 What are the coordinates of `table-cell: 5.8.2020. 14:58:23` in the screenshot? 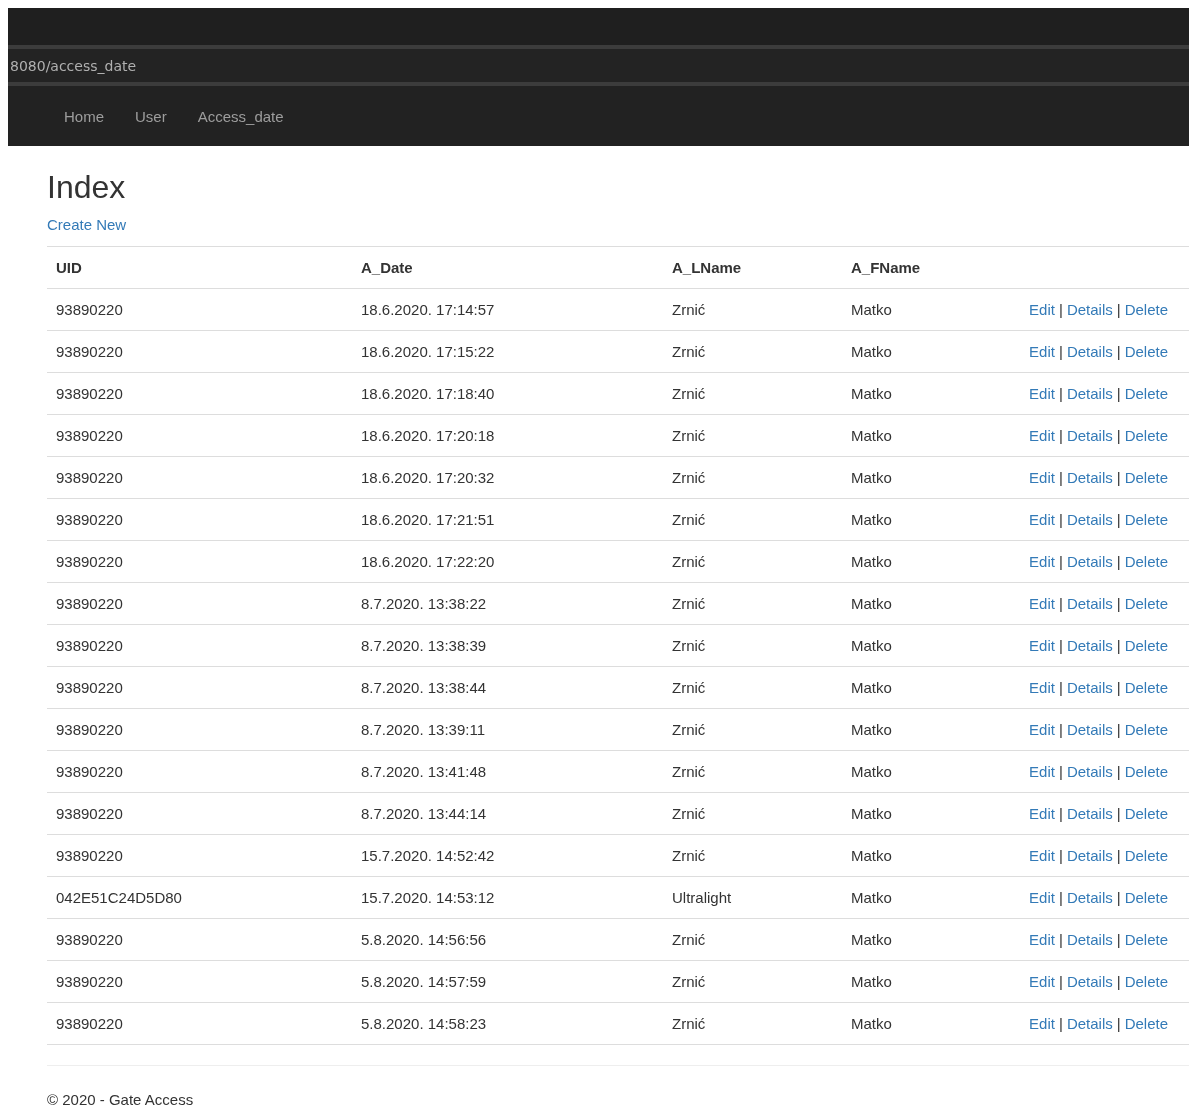 It's located at (424, 1024).